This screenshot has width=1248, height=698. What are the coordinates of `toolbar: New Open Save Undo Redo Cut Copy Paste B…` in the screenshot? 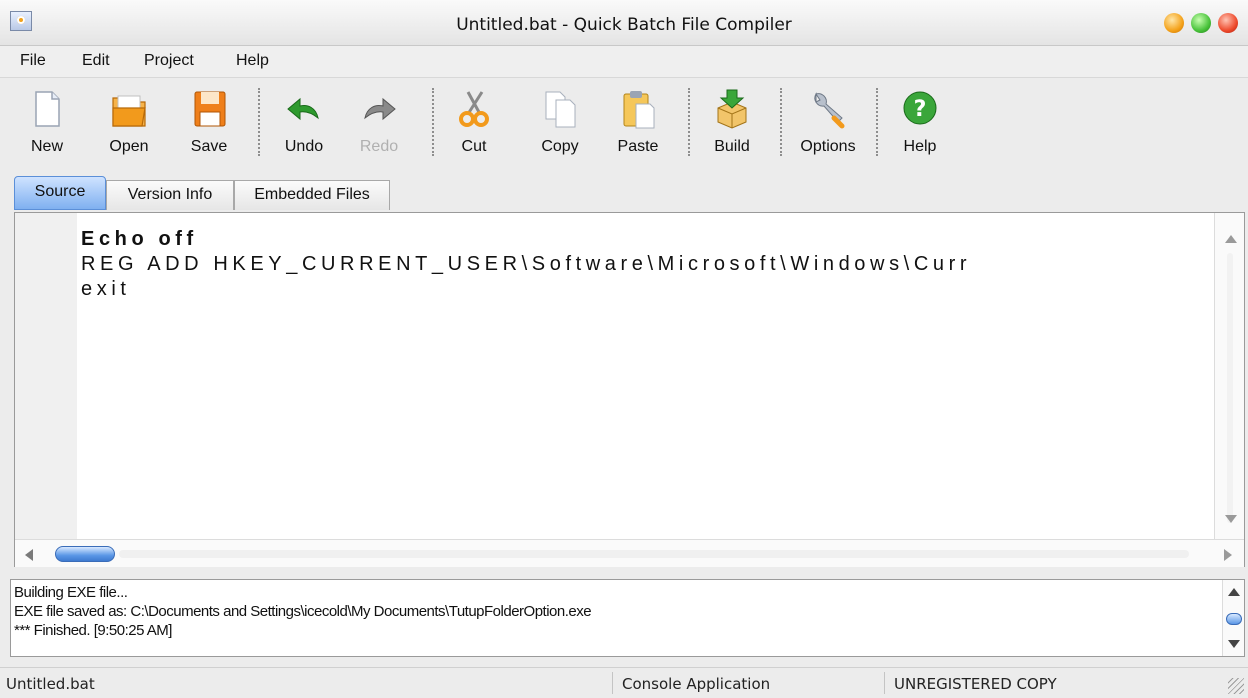 It's located at (624, 124).